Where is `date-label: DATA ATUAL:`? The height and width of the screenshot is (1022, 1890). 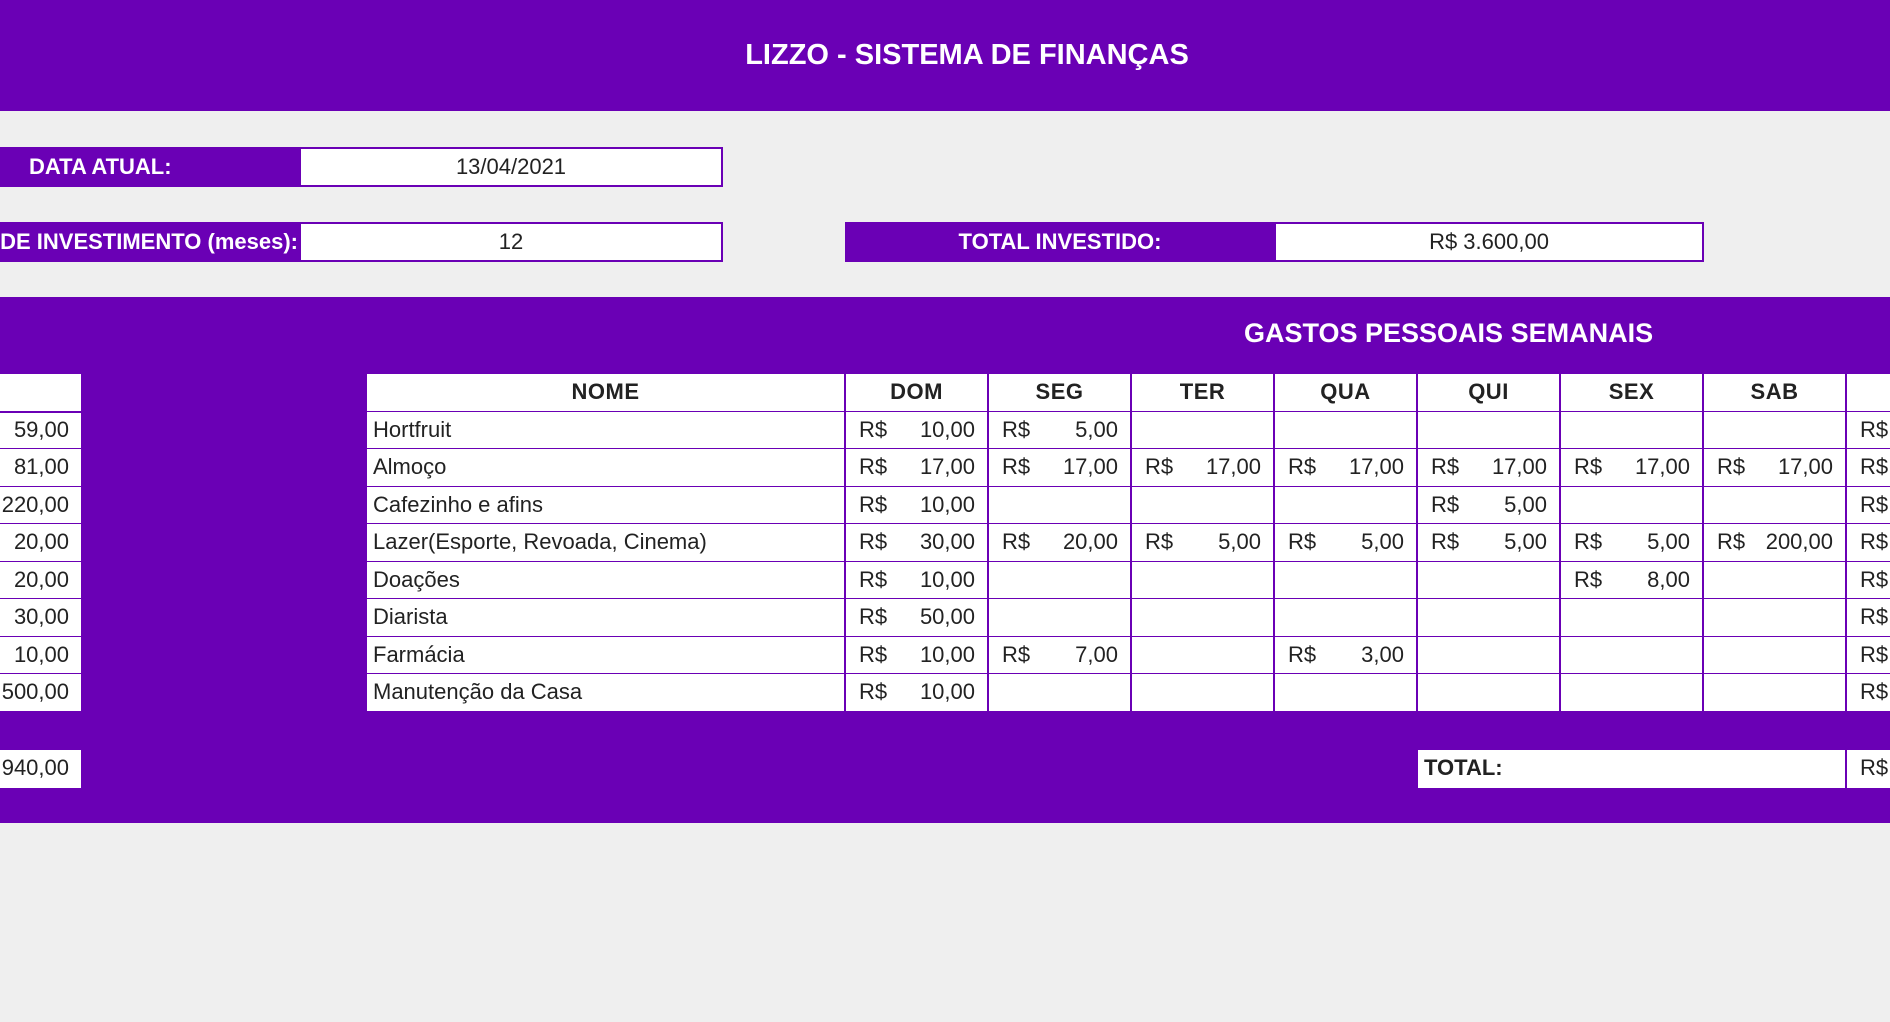
date-label: DATA ATUAL: is located at coordinates (150, 167).